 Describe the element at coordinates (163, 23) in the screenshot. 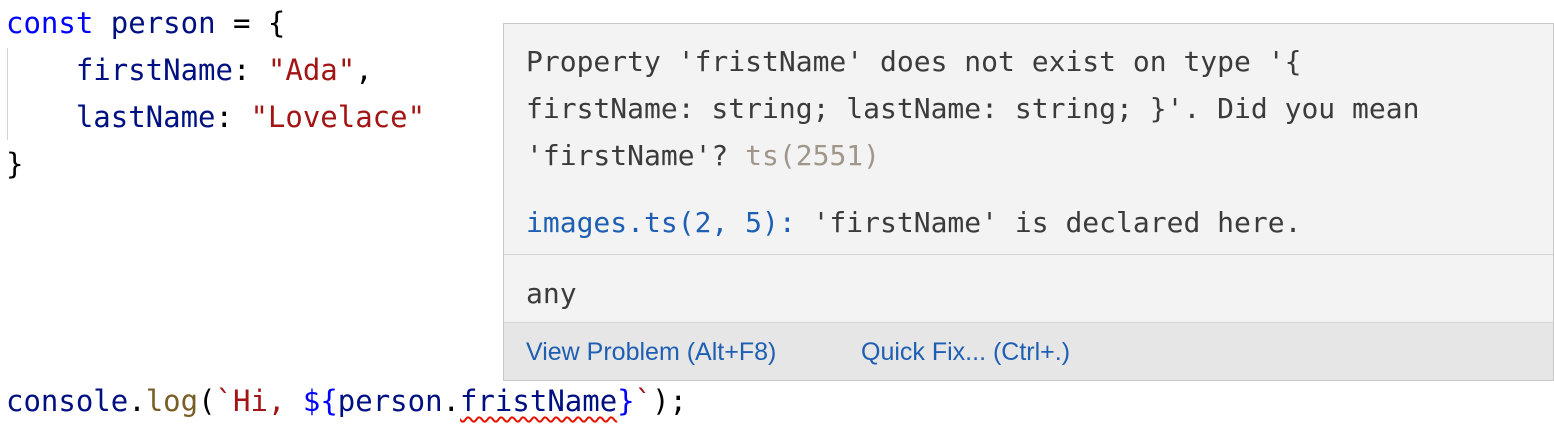

I see `variable-person: person` at that location.